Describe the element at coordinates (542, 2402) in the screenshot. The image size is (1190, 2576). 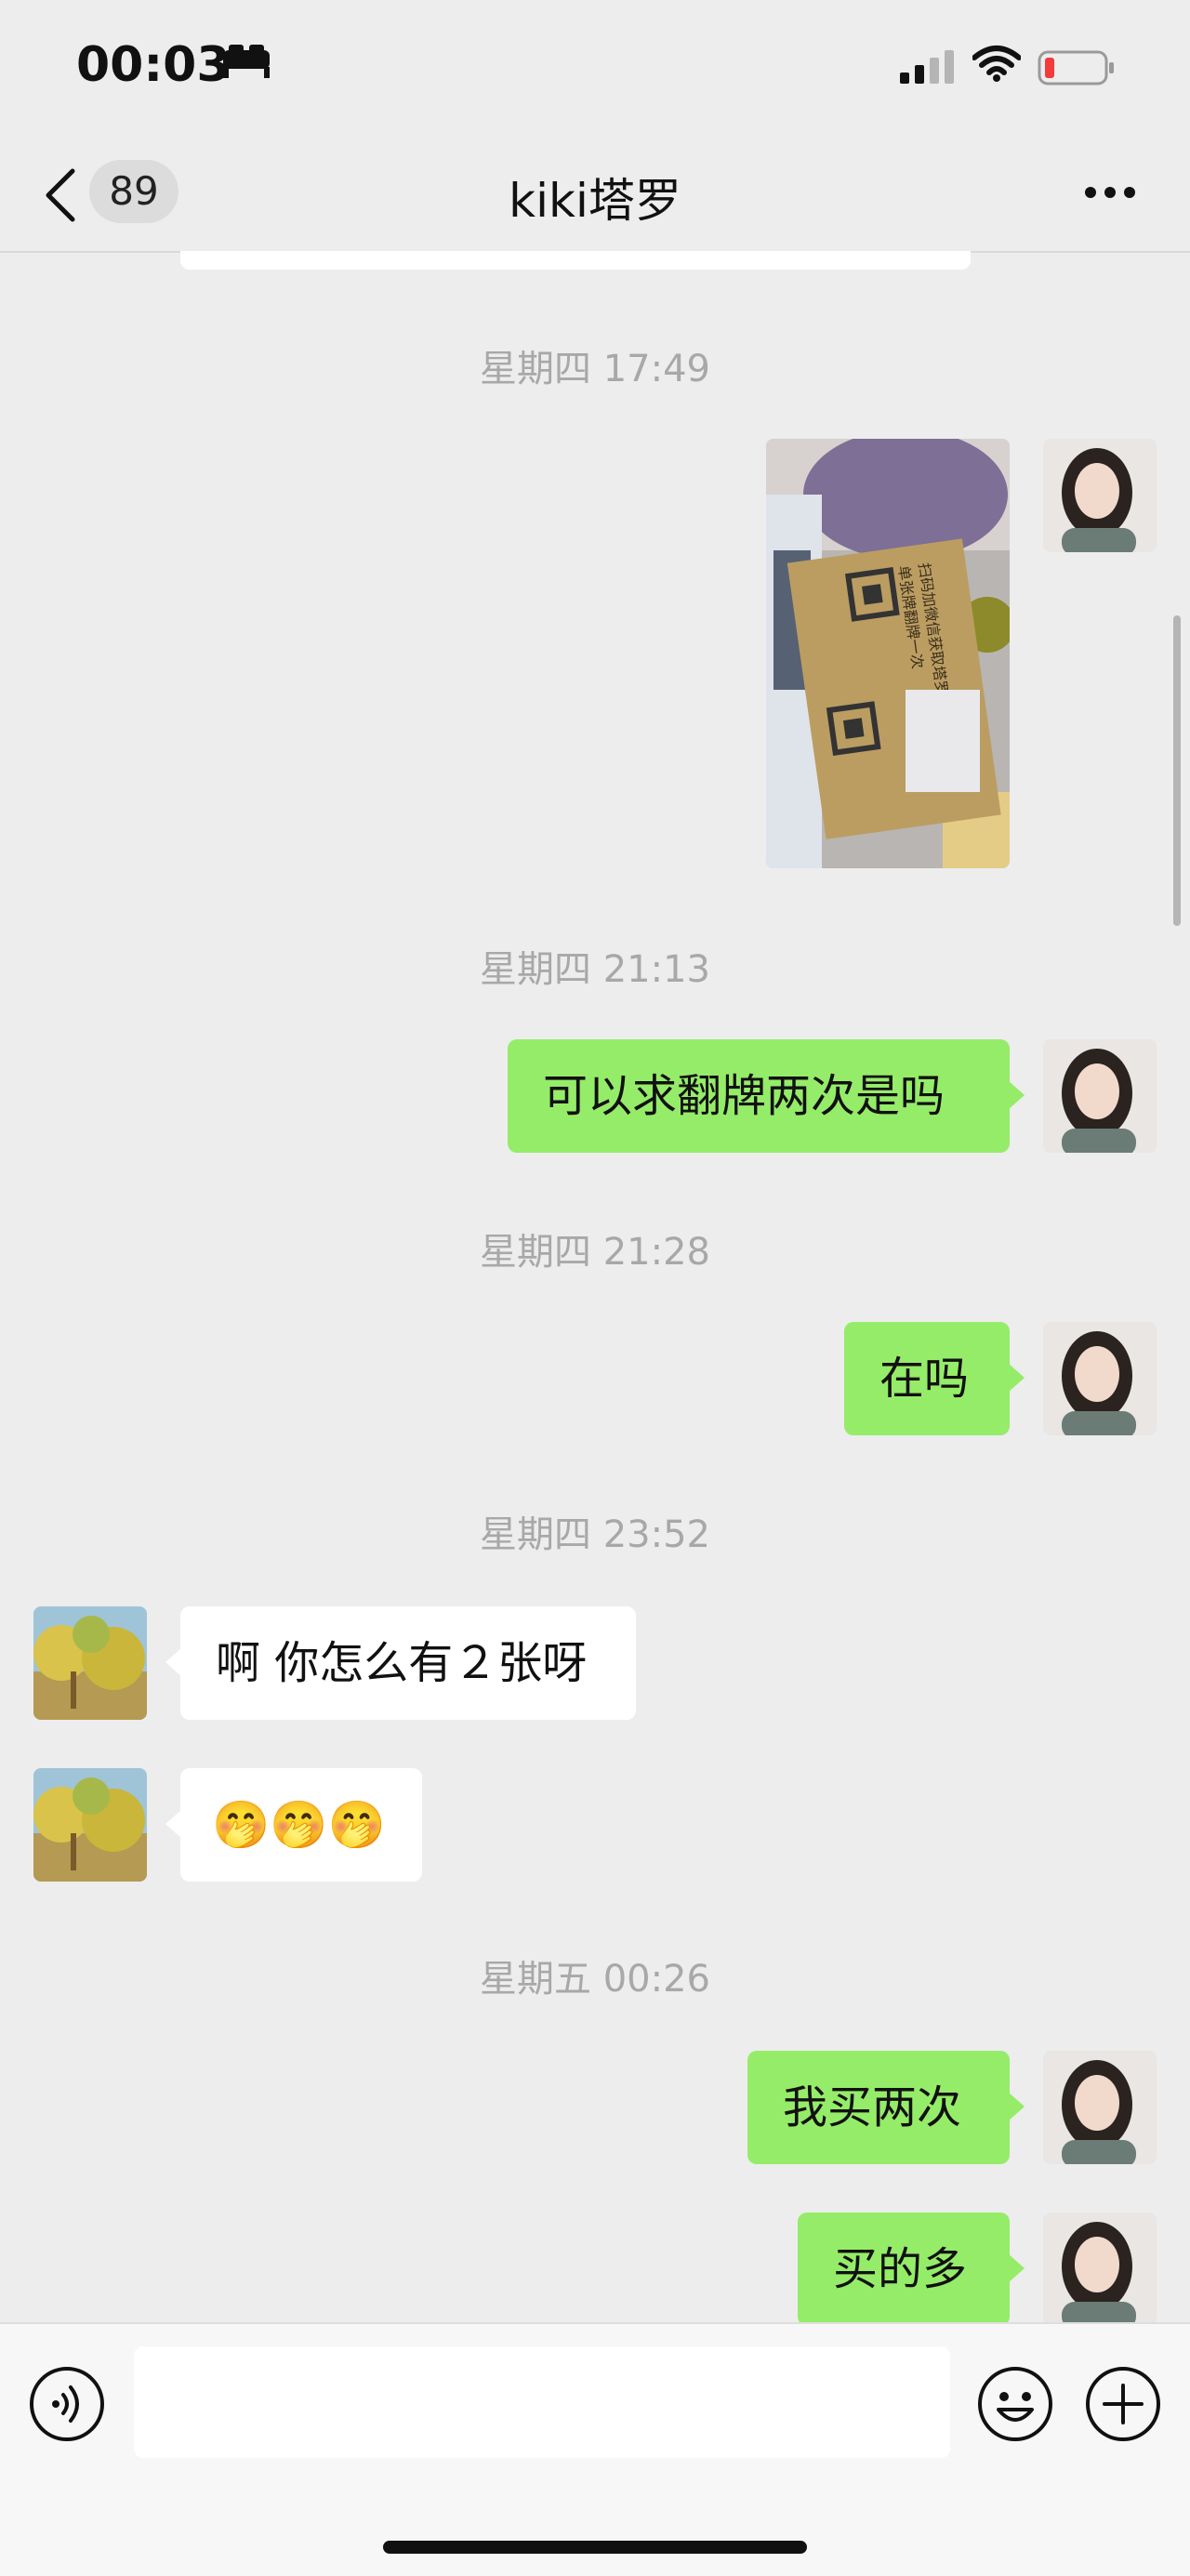
I see `message-input` at that location.